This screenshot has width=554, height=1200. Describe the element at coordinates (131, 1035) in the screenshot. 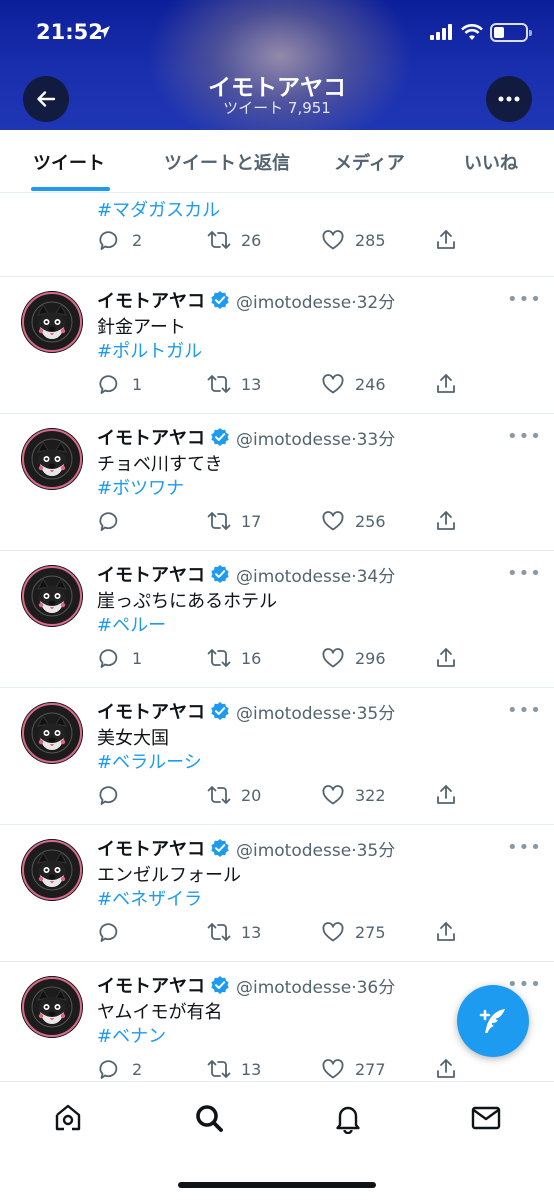

I see `tweet-hashtag: #ベナン` at that location.